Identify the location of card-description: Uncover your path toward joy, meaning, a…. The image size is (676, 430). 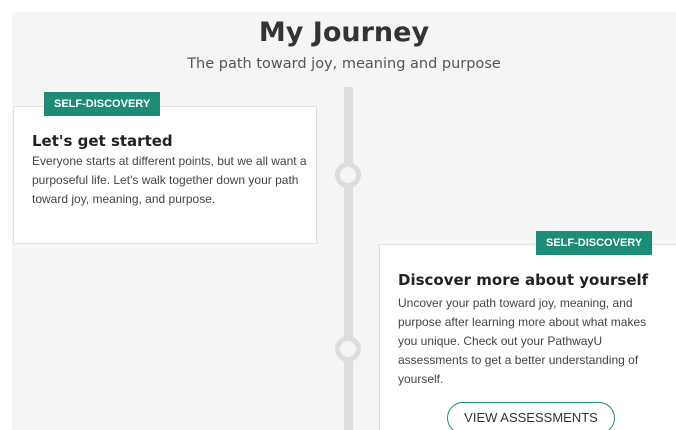
(522, 341).